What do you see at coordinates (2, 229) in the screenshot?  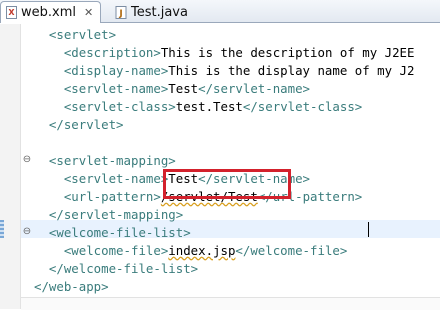 I see `change-marker` at bounding box center [2, 229].